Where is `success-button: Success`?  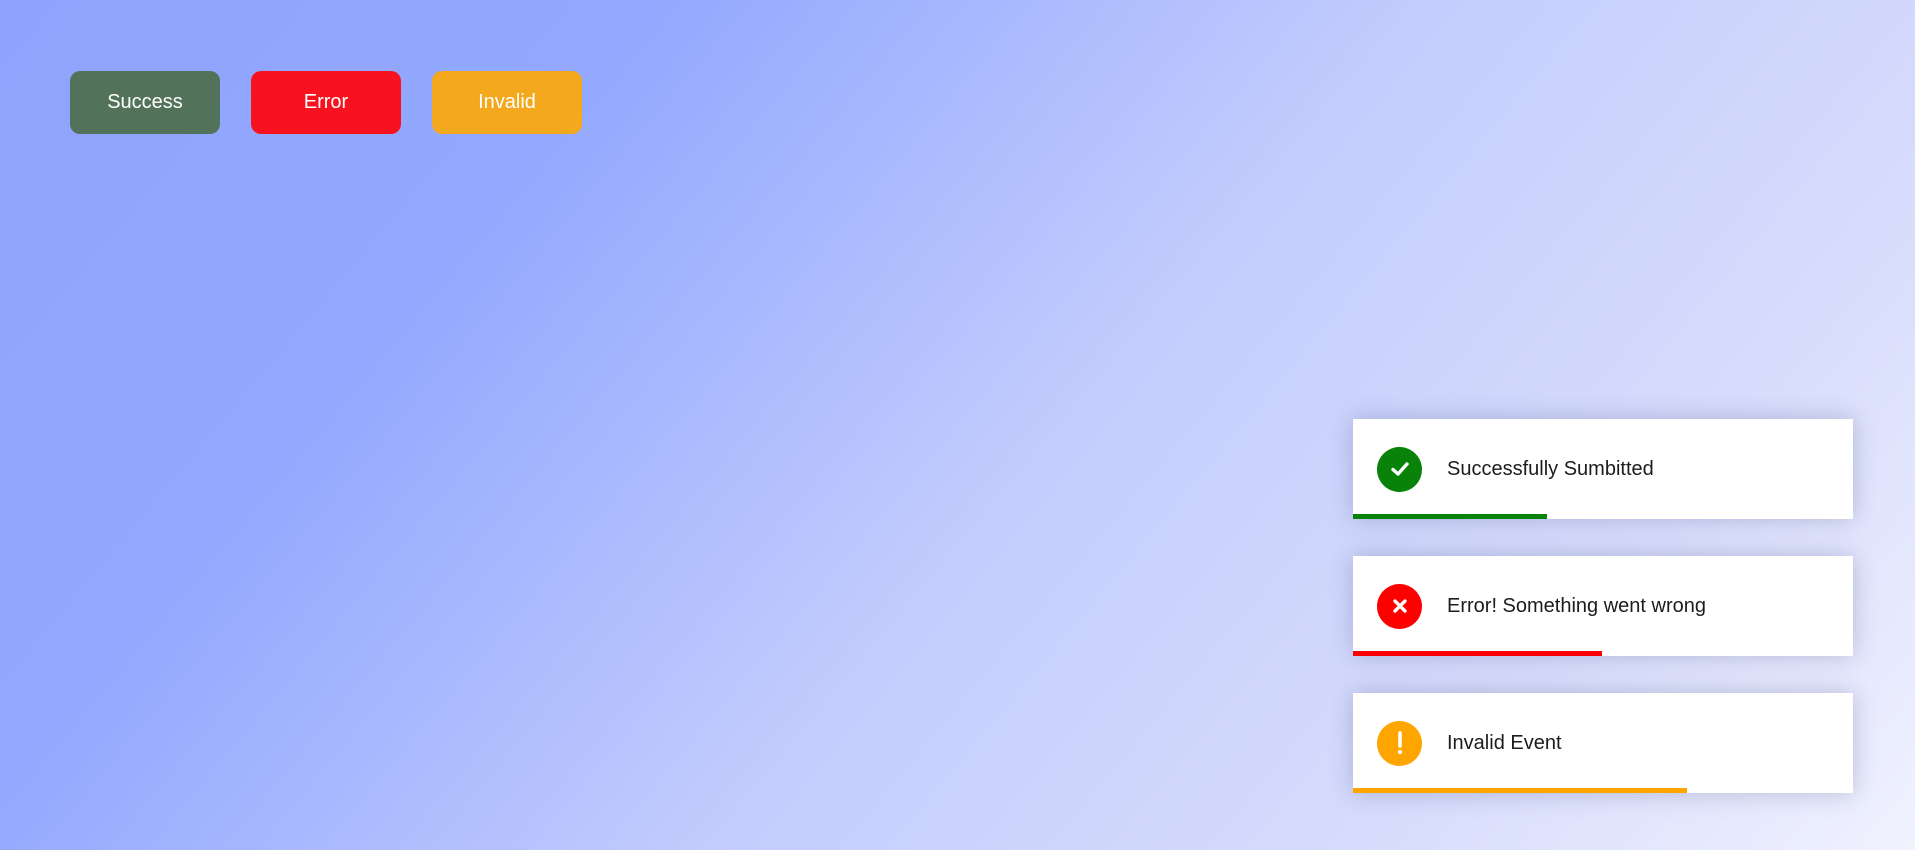 success-button: Success is located at coordinates (145, 102).